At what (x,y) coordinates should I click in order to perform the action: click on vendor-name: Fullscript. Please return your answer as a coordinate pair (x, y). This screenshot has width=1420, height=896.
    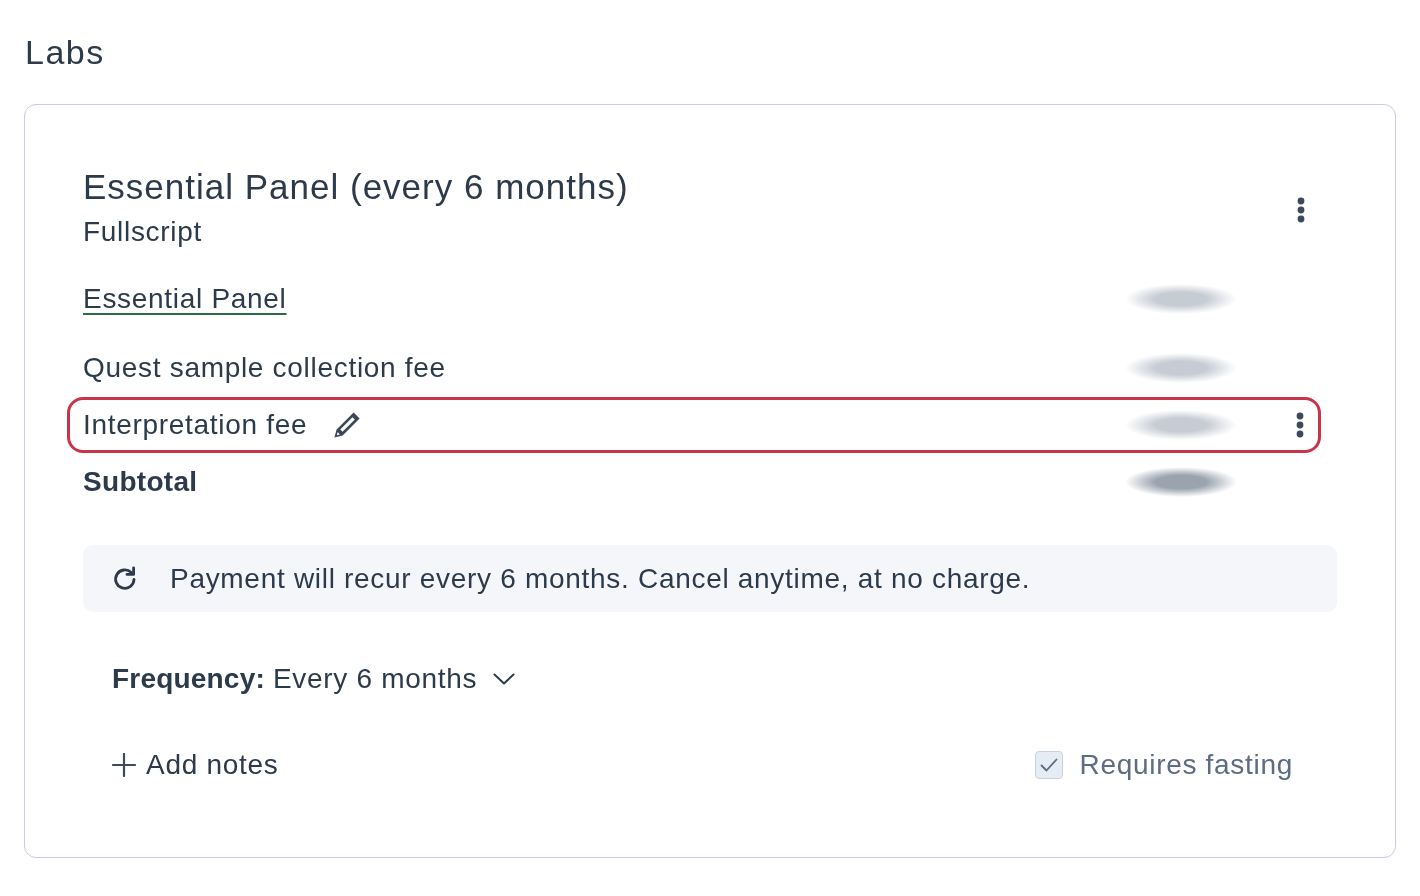
    Looking at the image, I should click on (142, 232).